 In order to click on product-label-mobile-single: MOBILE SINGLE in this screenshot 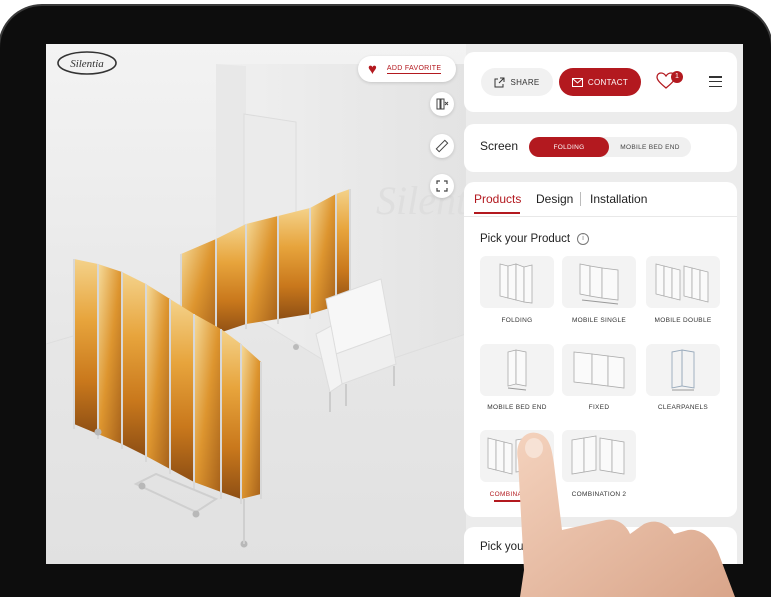, I will do `click(599, 320)`.